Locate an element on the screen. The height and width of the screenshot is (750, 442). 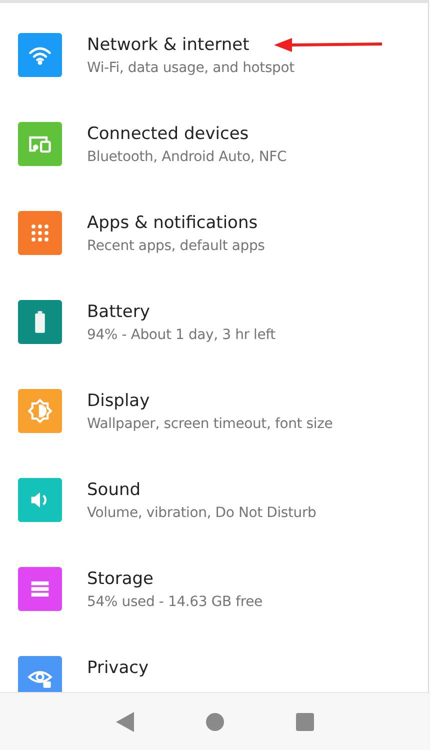
item-subtitle: Bluetooth, Android Auto, NFC is located at coordinates (187, 157).